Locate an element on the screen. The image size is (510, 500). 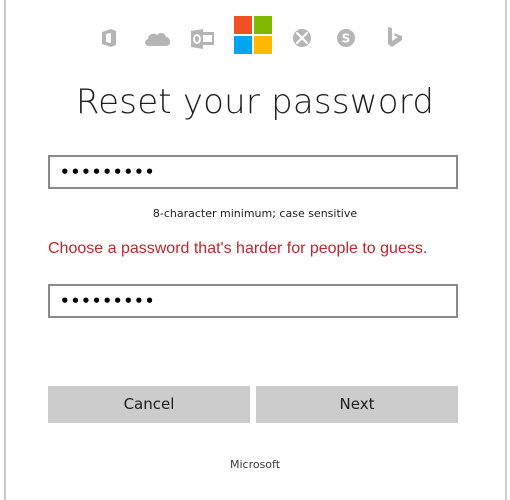
new-password-field is located at coordinates (253, 172).